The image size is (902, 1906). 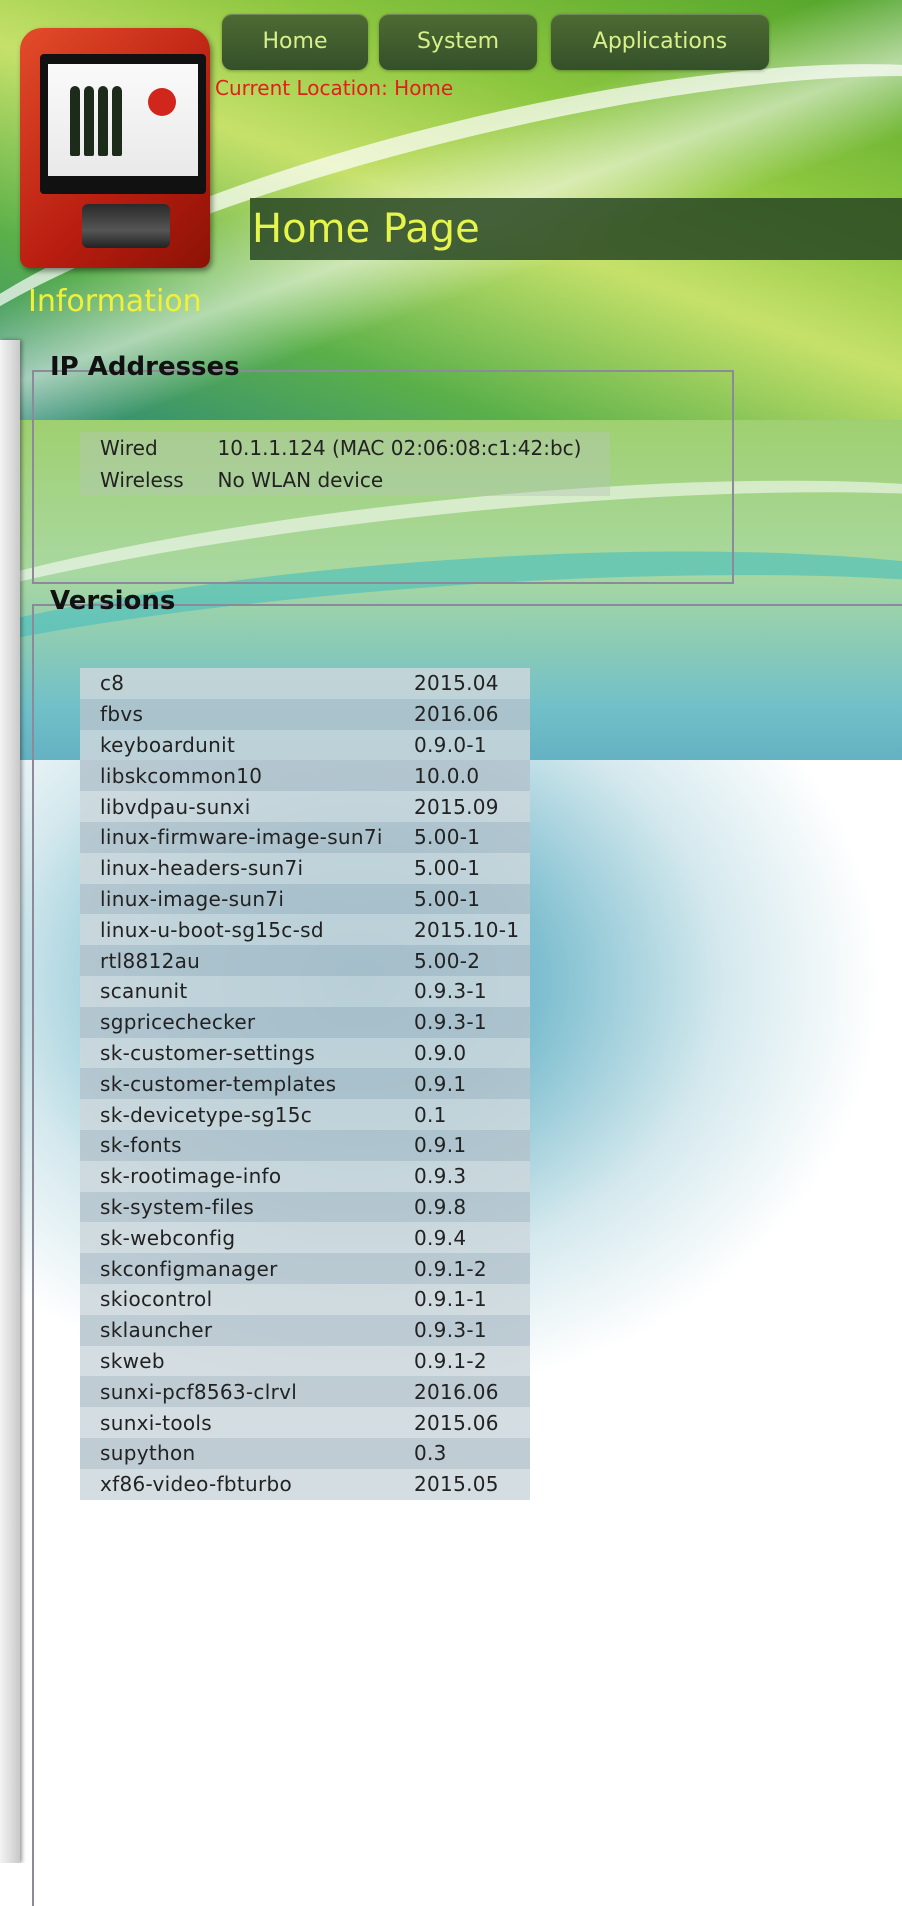 I want to click on version-row: sk-customer-templates 0.9.1, so click(x=305, y=1084).